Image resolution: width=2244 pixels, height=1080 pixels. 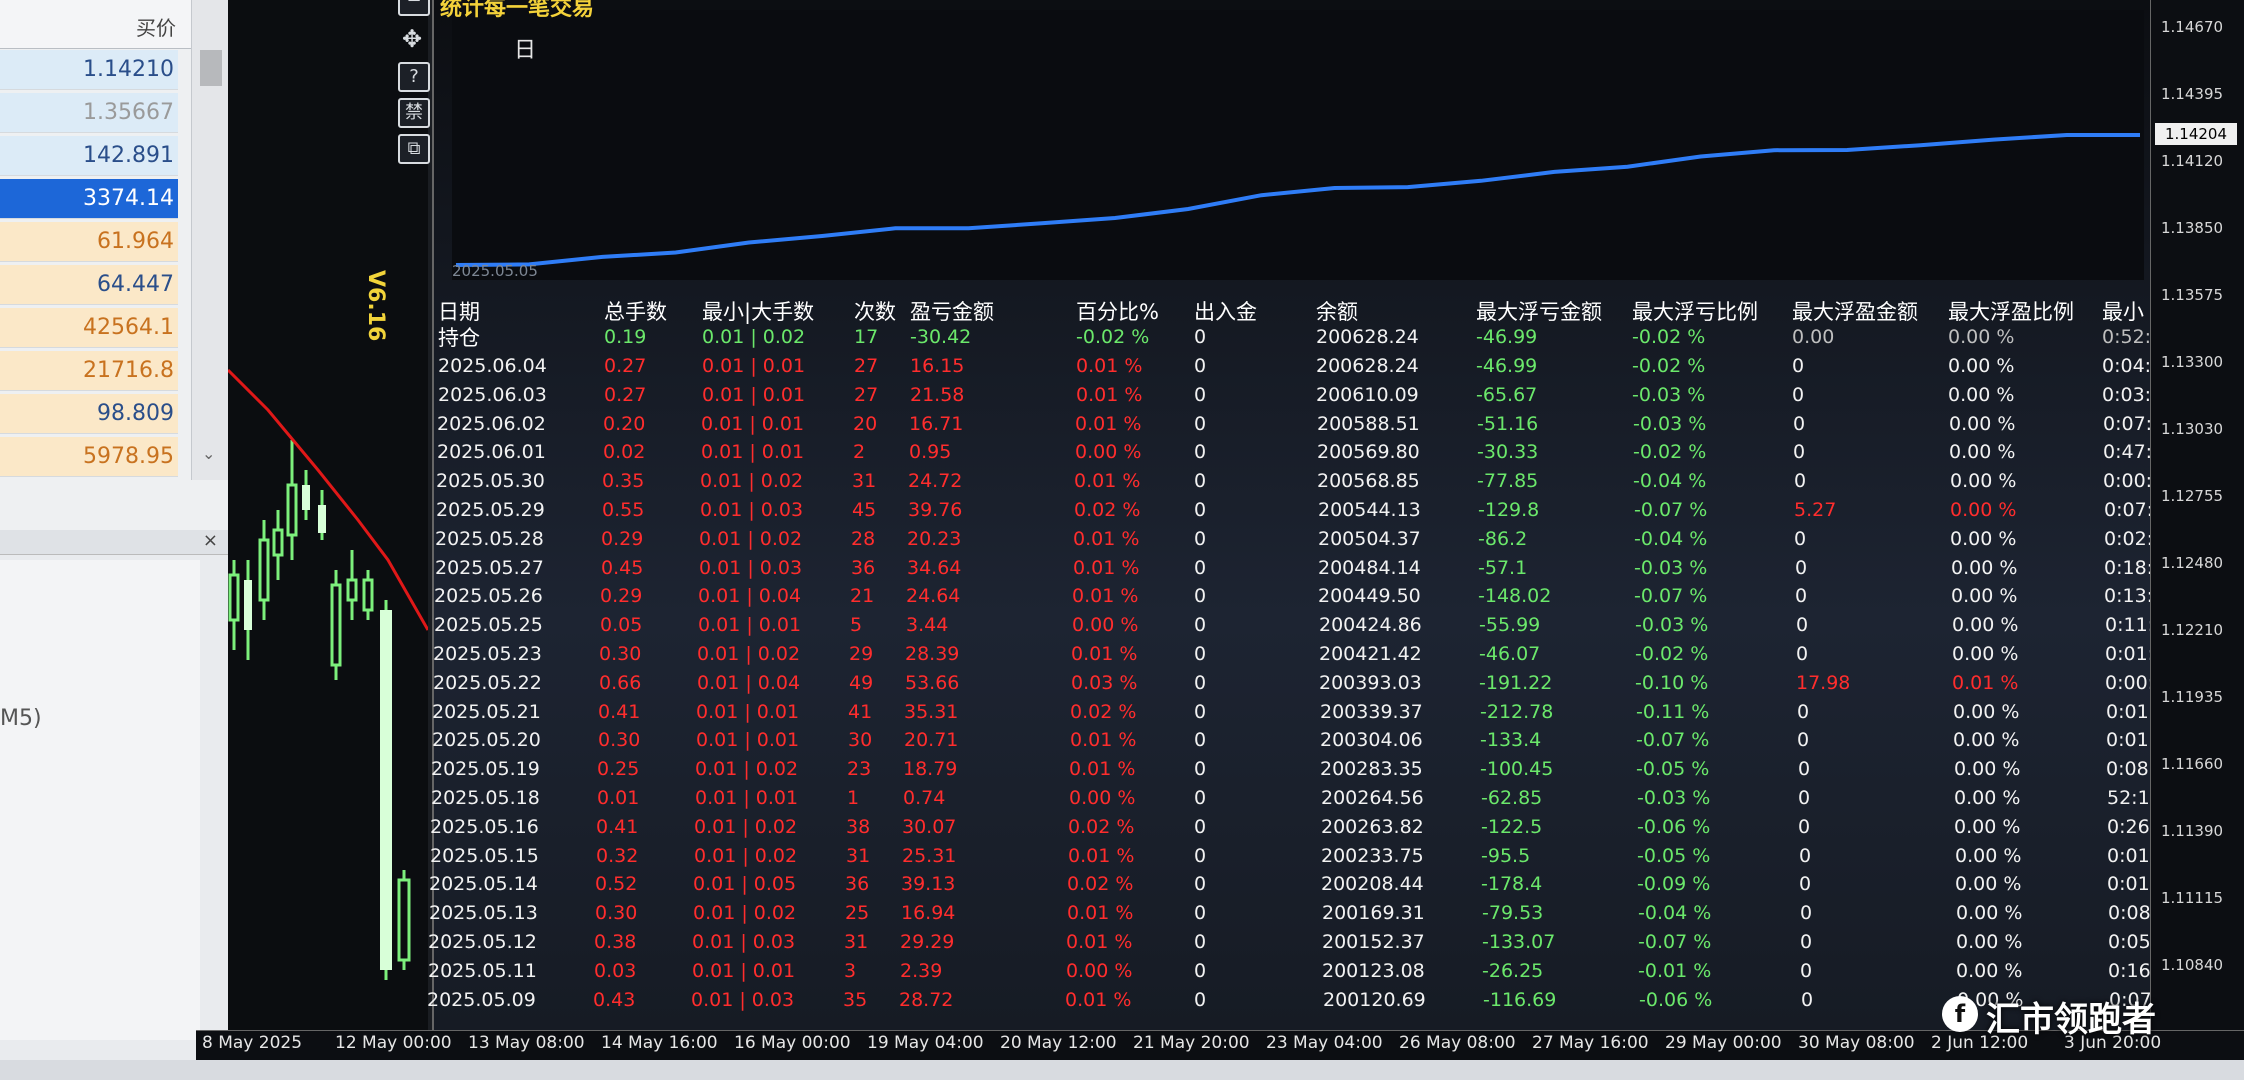 What do you see at coordinates (487, 682) in the screenshot?
I see `row-date: 2025.05.22` at bounding box center [487, 682].